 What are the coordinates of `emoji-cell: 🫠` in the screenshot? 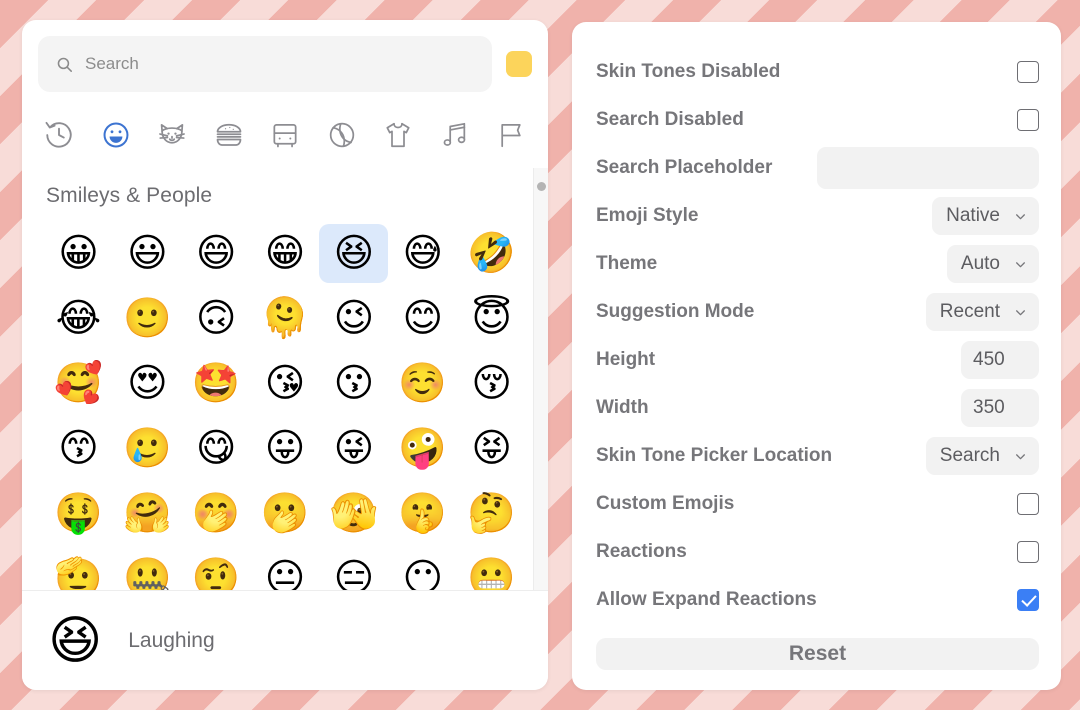 It's located at (285, 318).